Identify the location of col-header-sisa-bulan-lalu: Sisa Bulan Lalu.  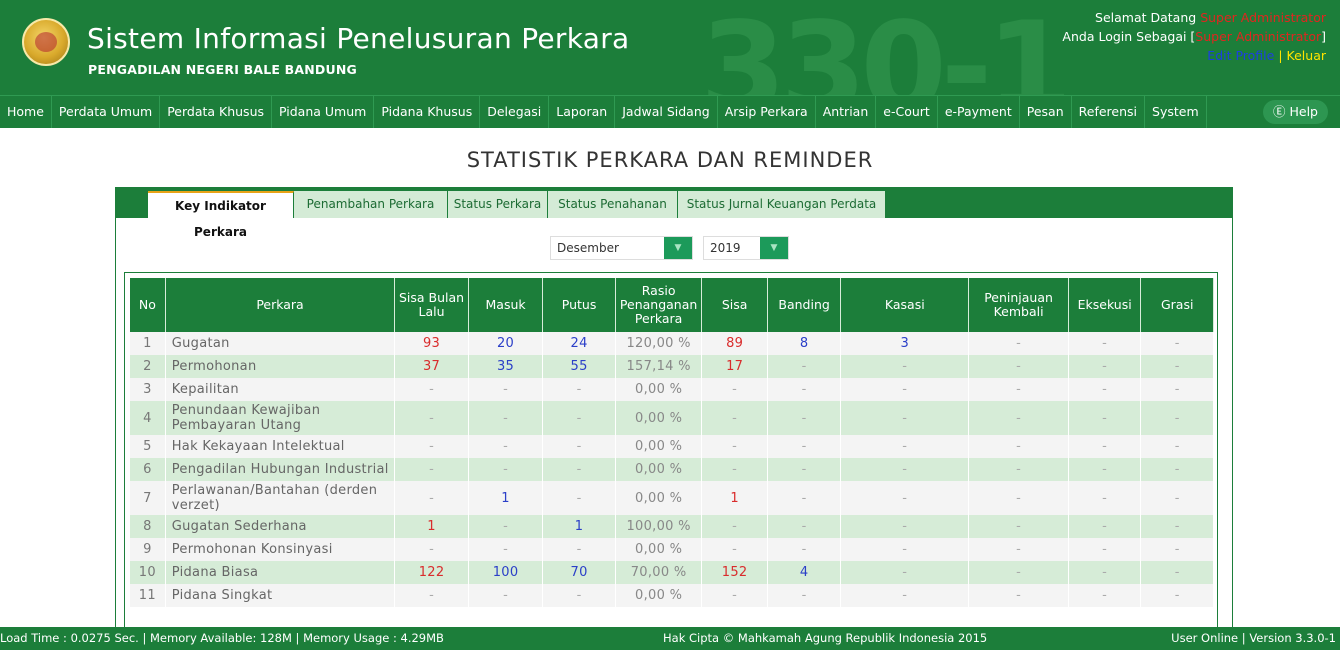
(431, 305).